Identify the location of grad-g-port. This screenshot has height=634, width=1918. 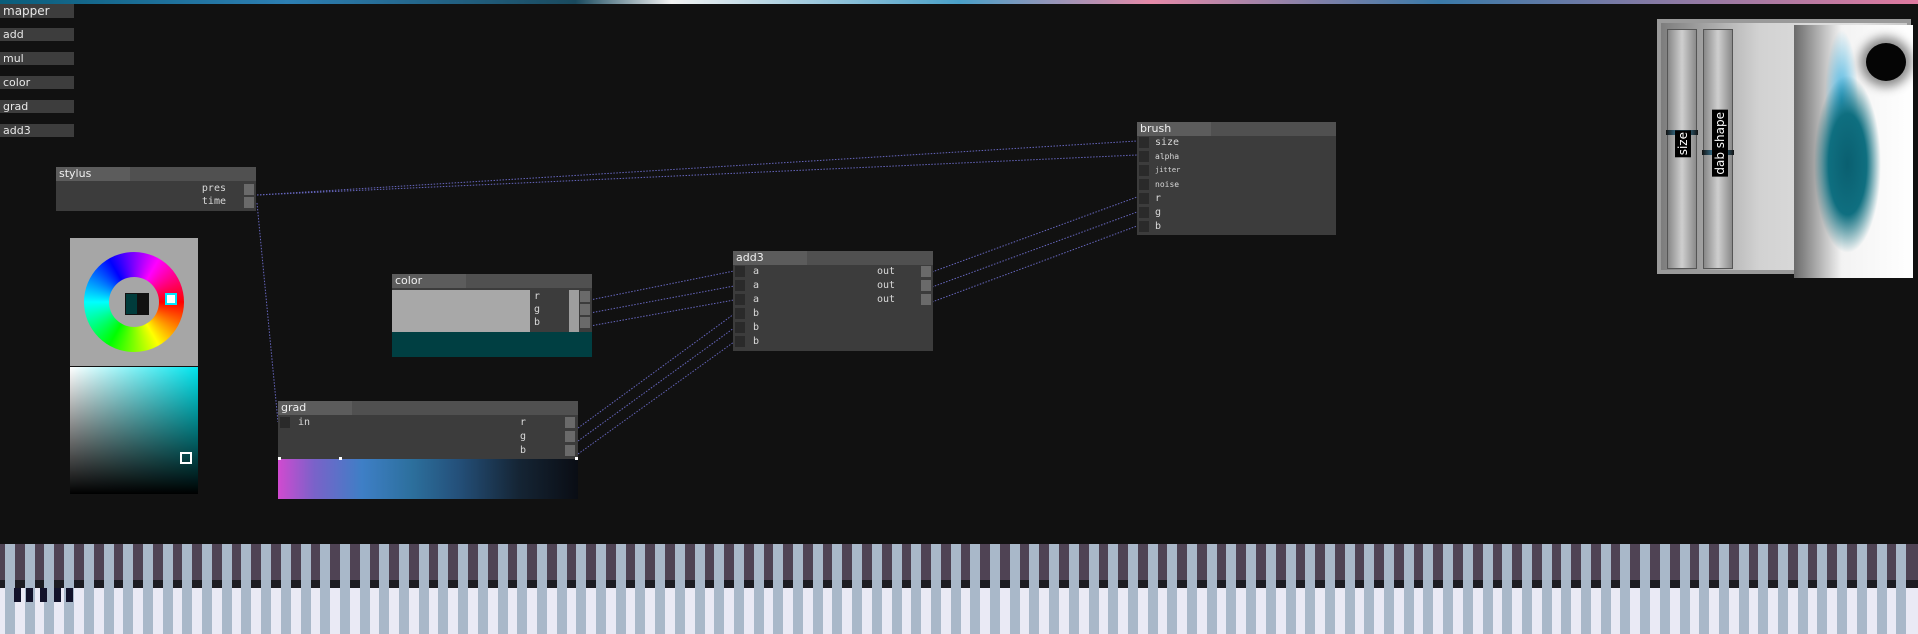
(570, 436).